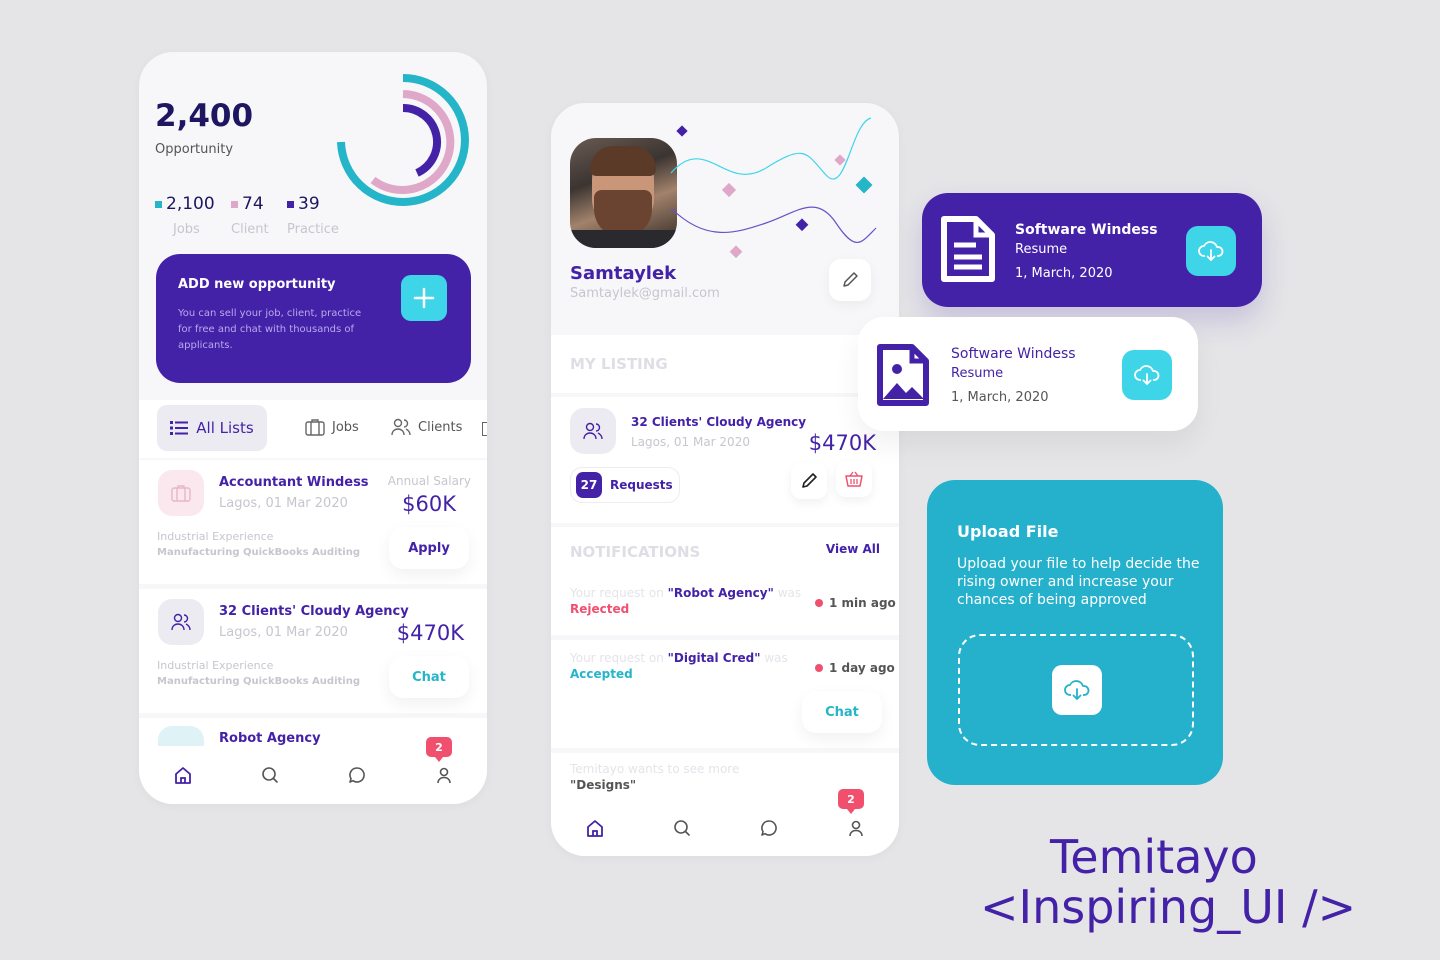 The width and height of the screenshot is (1440, 960). What do you see at coordinates (290, 204) in the screenshot?
I see `practice-dot` at bounding box center [290, 204].